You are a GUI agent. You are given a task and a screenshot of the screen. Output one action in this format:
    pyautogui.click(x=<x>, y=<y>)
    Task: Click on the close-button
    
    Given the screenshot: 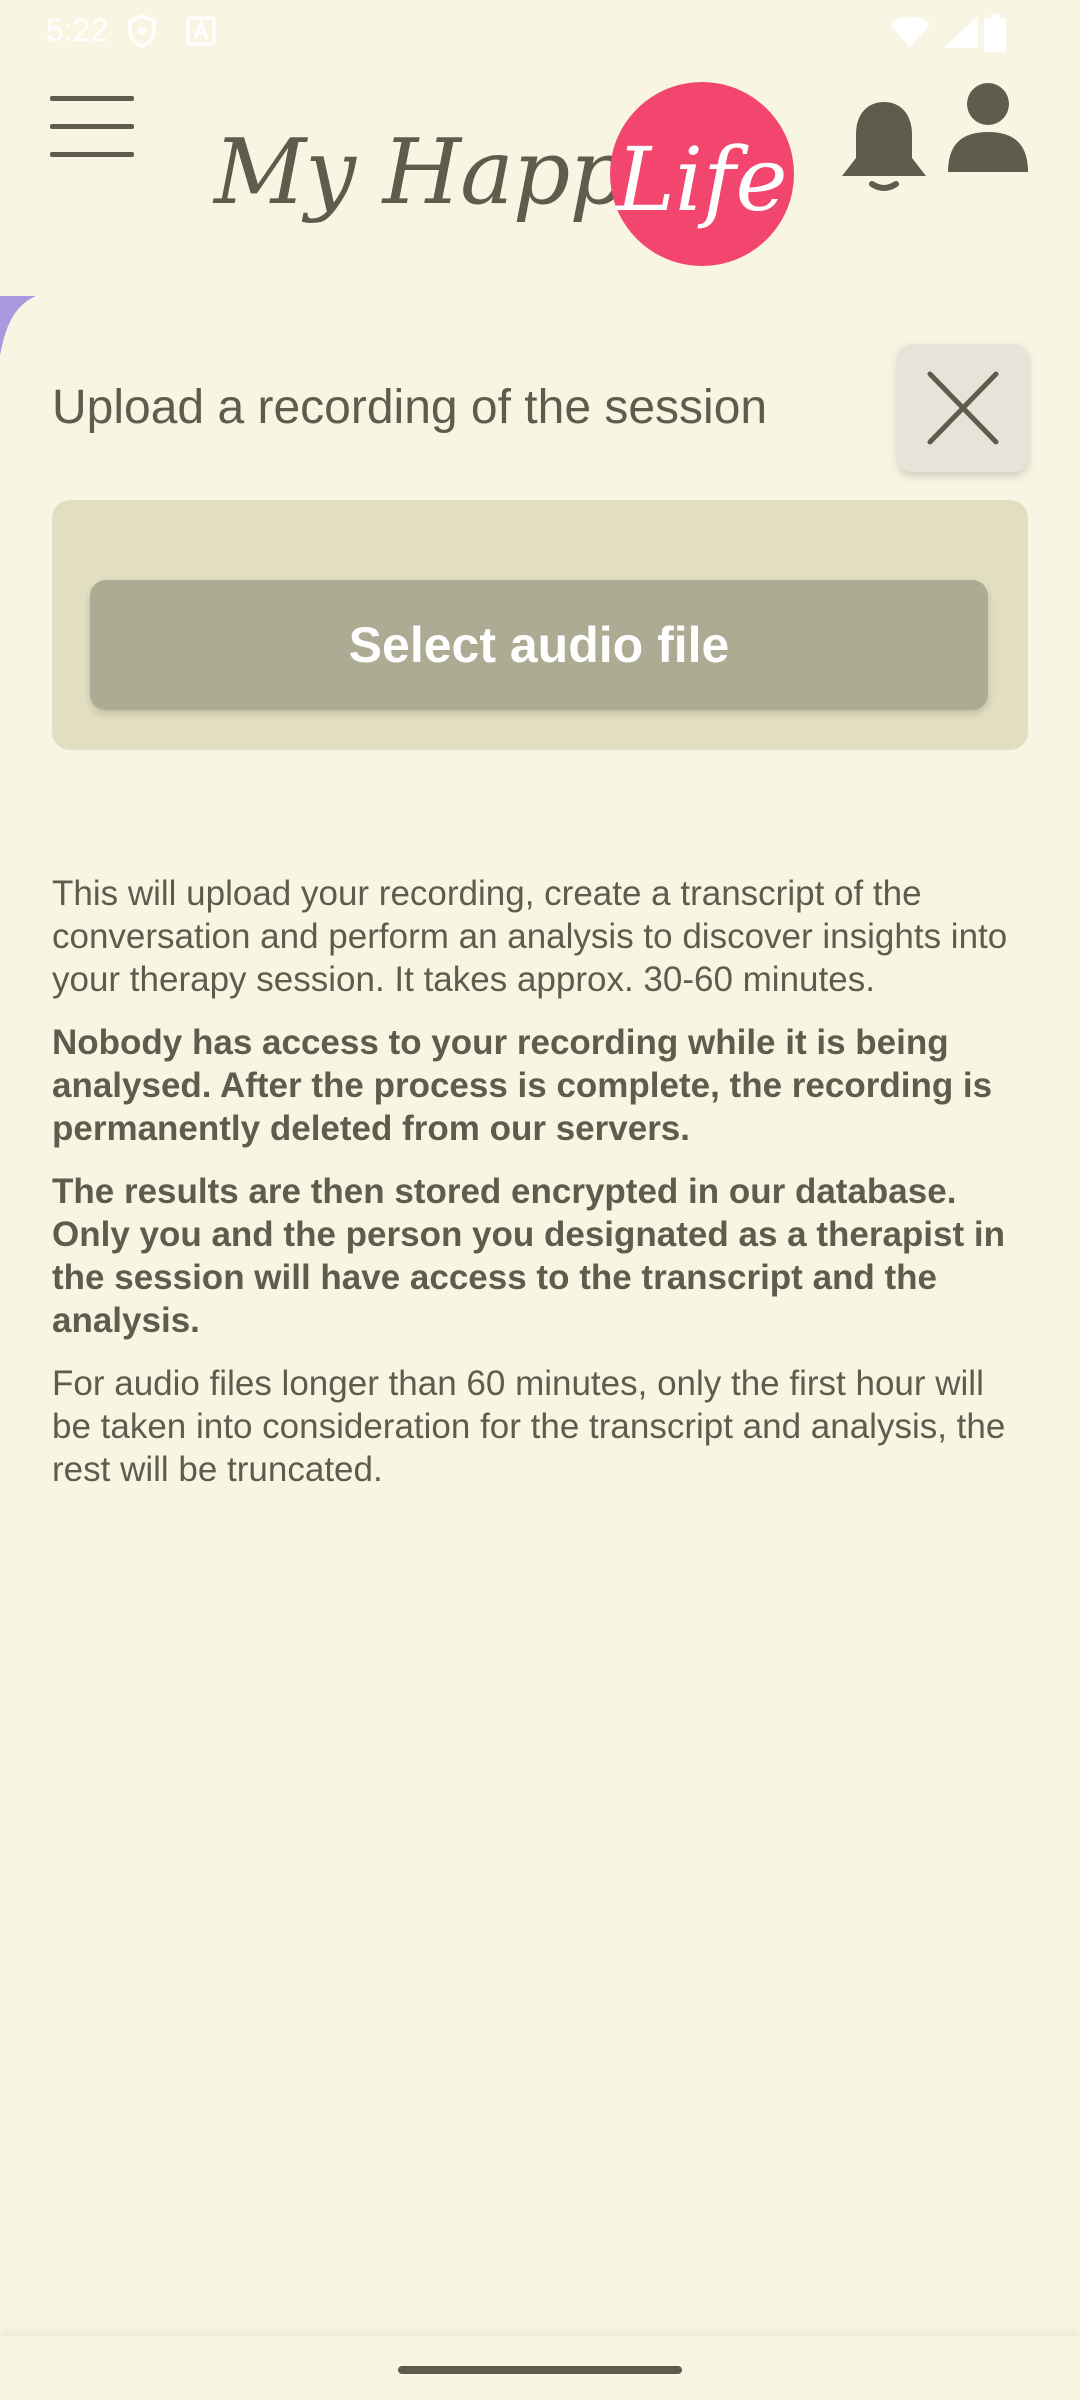 What is the action you would take?
    pyautogui.click(x=963, y=408)
    